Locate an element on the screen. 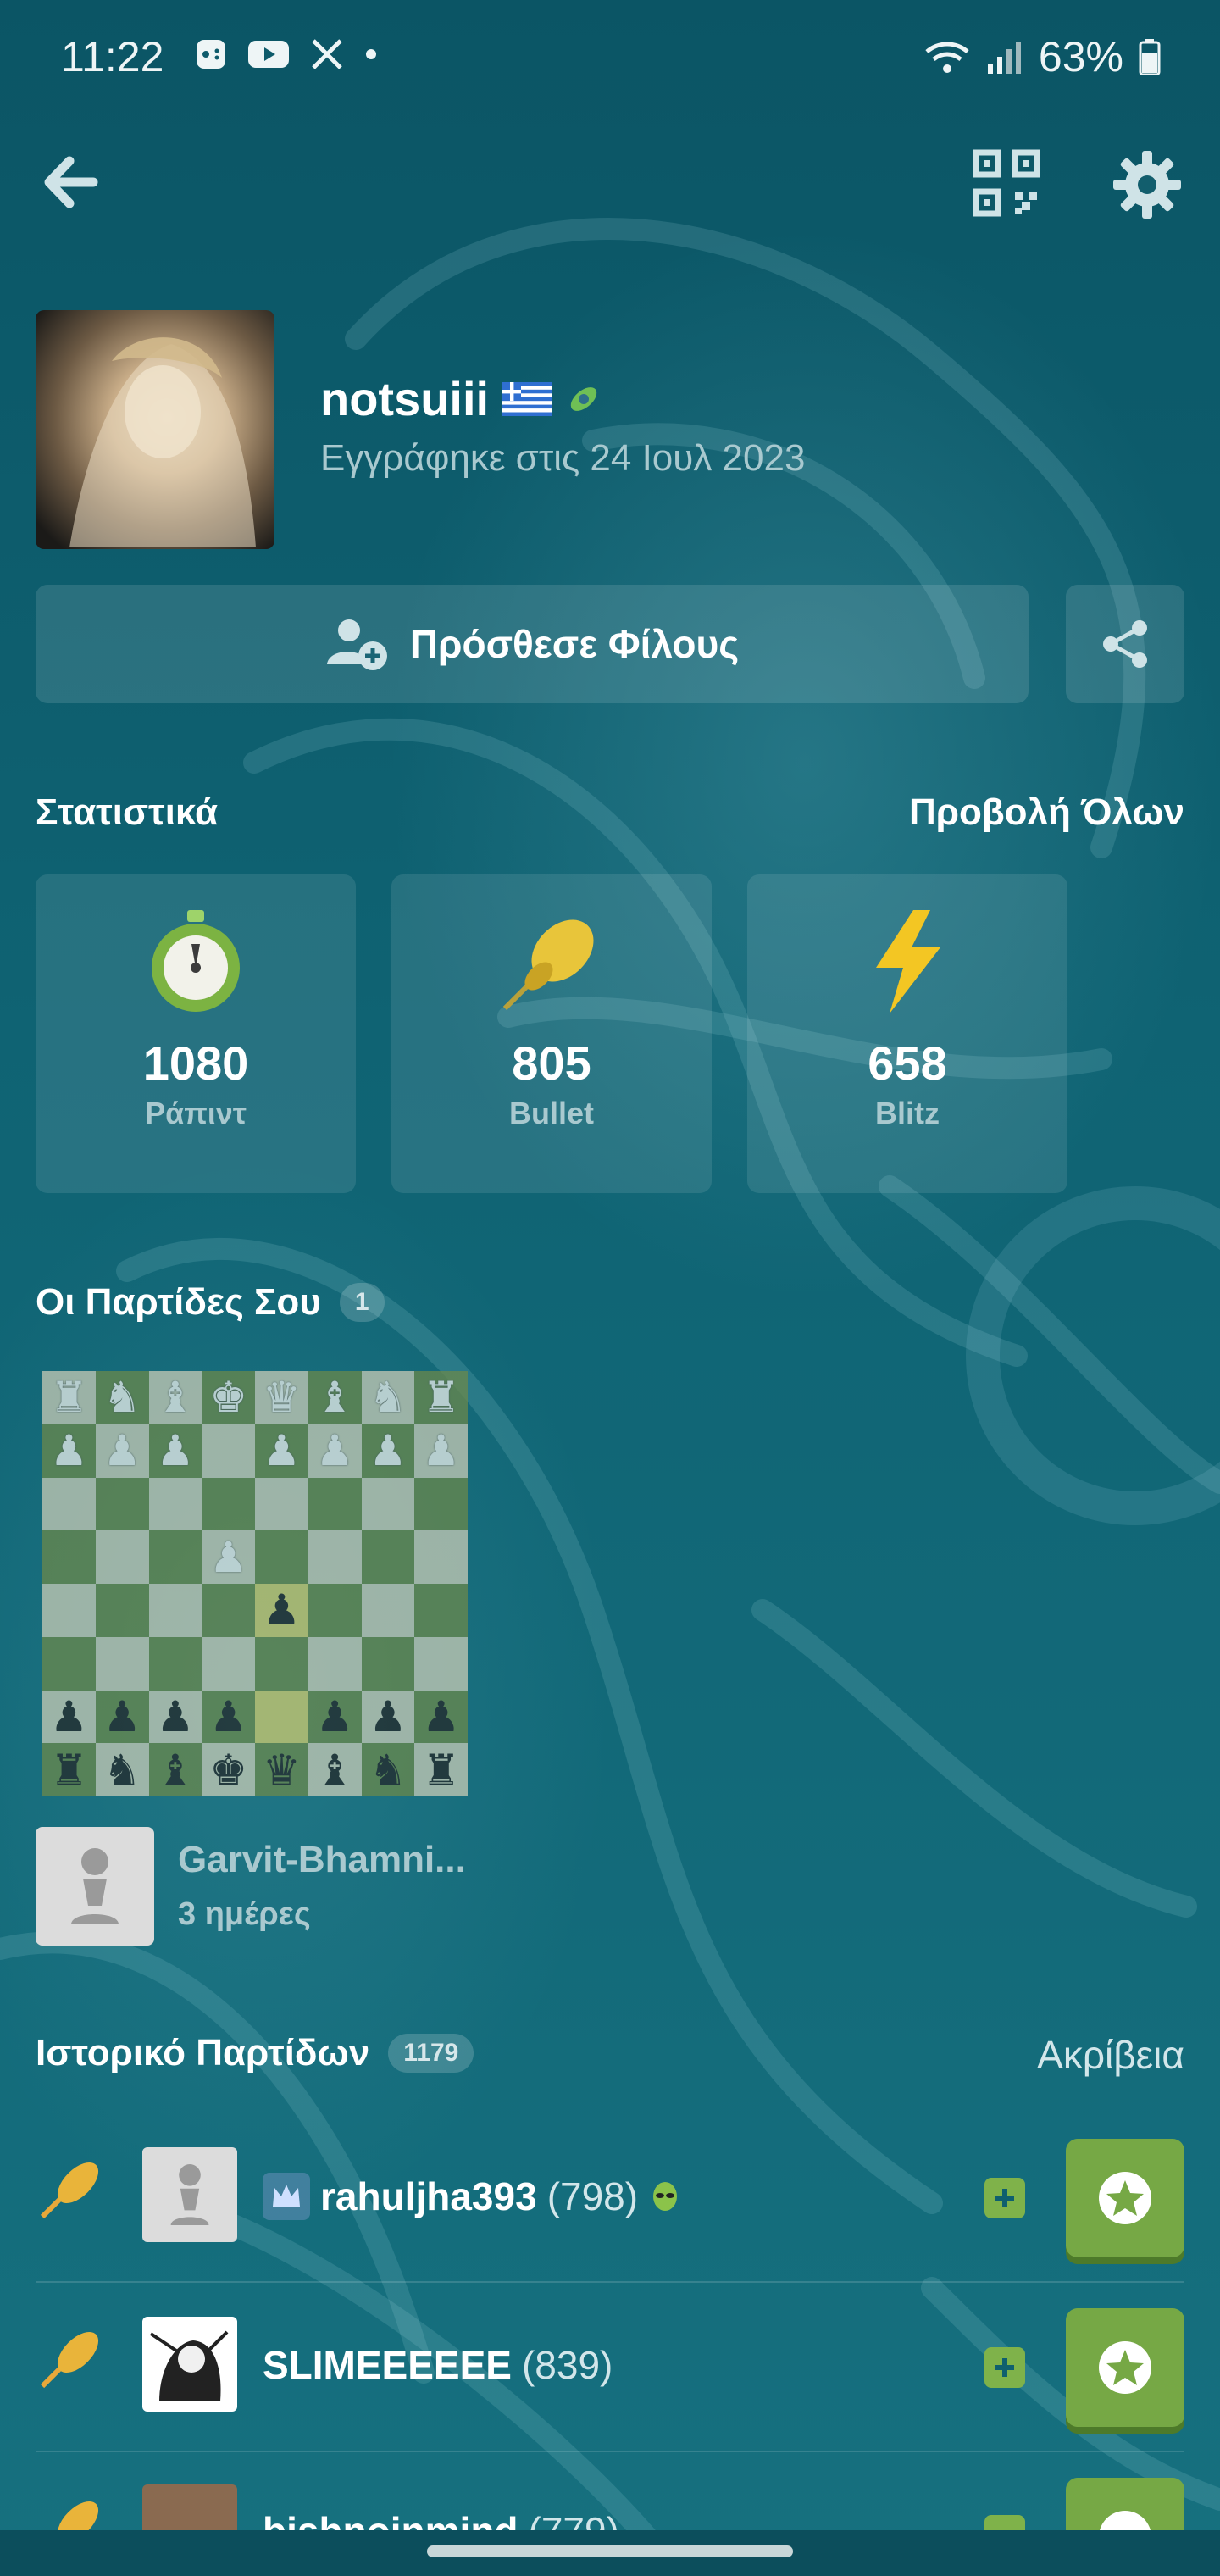 This screenshot has height=2576, width=1220. stats-title: Στατιστικά is located at coordinates (127, 812).